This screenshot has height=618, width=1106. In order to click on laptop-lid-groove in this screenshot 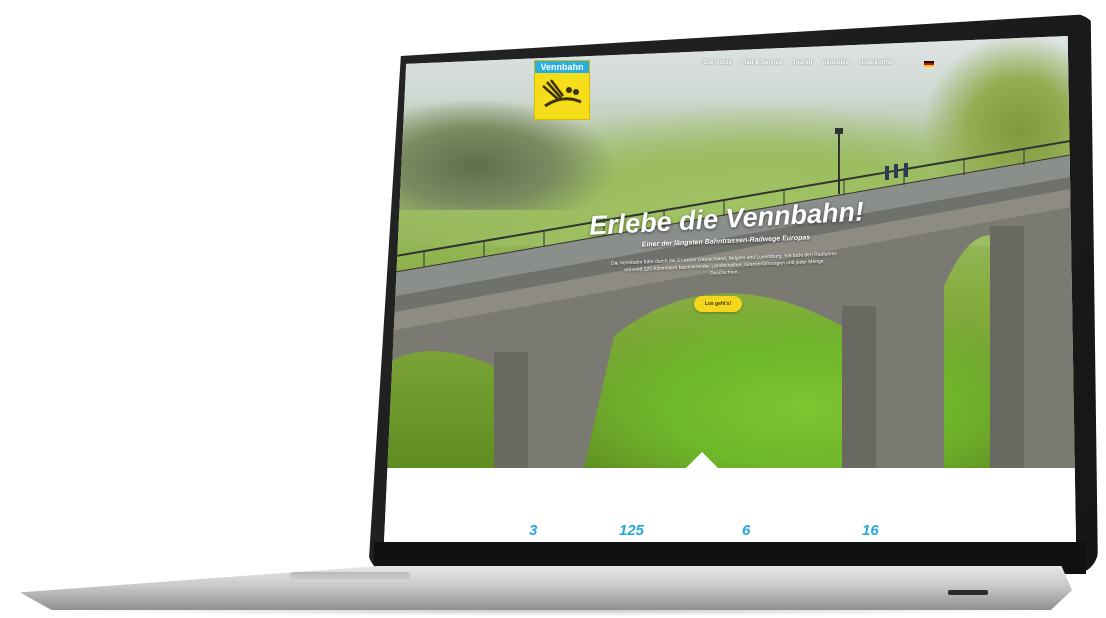, I will do `click(350, 577)`.